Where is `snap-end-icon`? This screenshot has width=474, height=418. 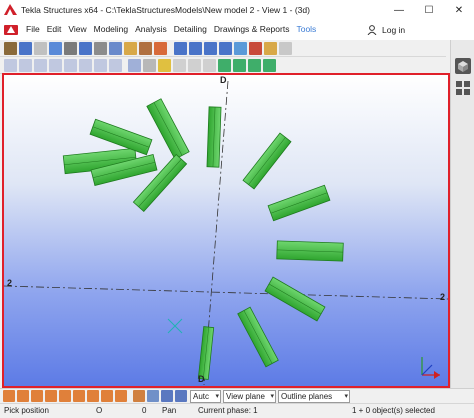 snap-end-icon is located at coordinates (10, 65).